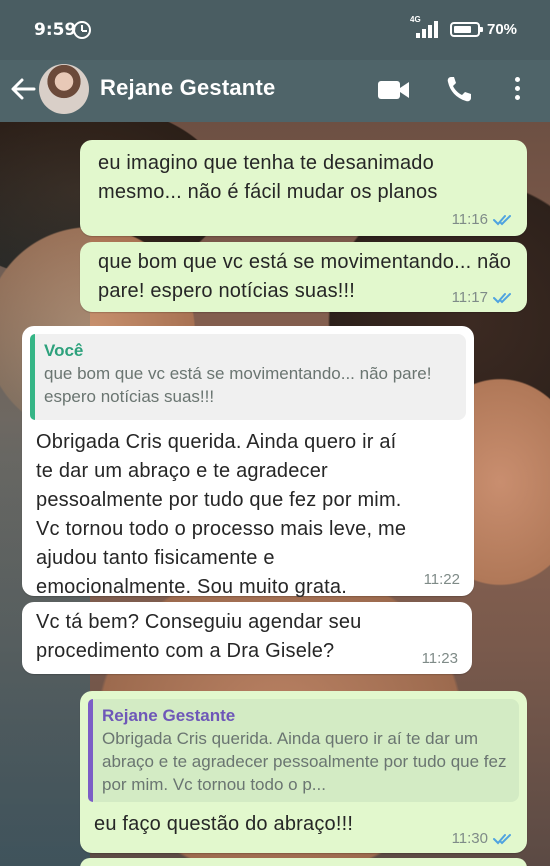 This screenshot has height=866, width=550. Describe the element at coordinates (502, 29) in the screenshot. I see `battery-percent: 70%` at that location.